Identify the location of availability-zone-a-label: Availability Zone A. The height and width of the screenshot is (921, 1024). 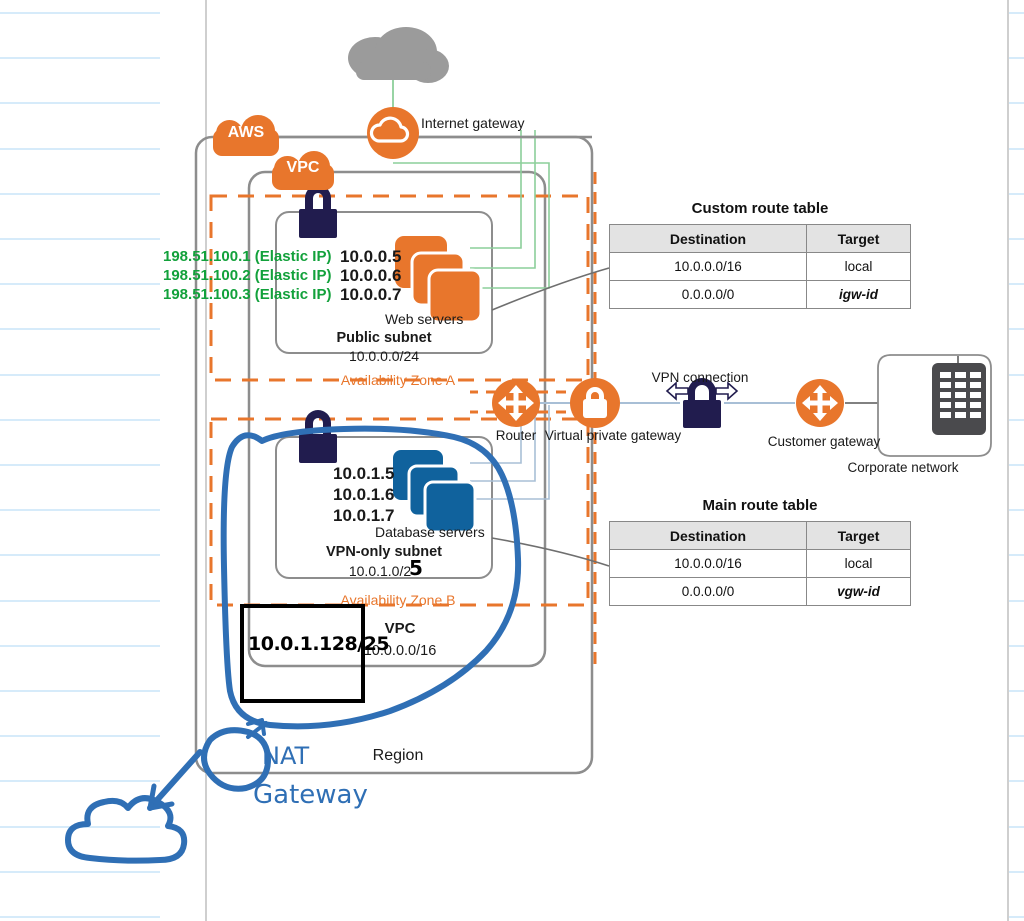
(398, 380).